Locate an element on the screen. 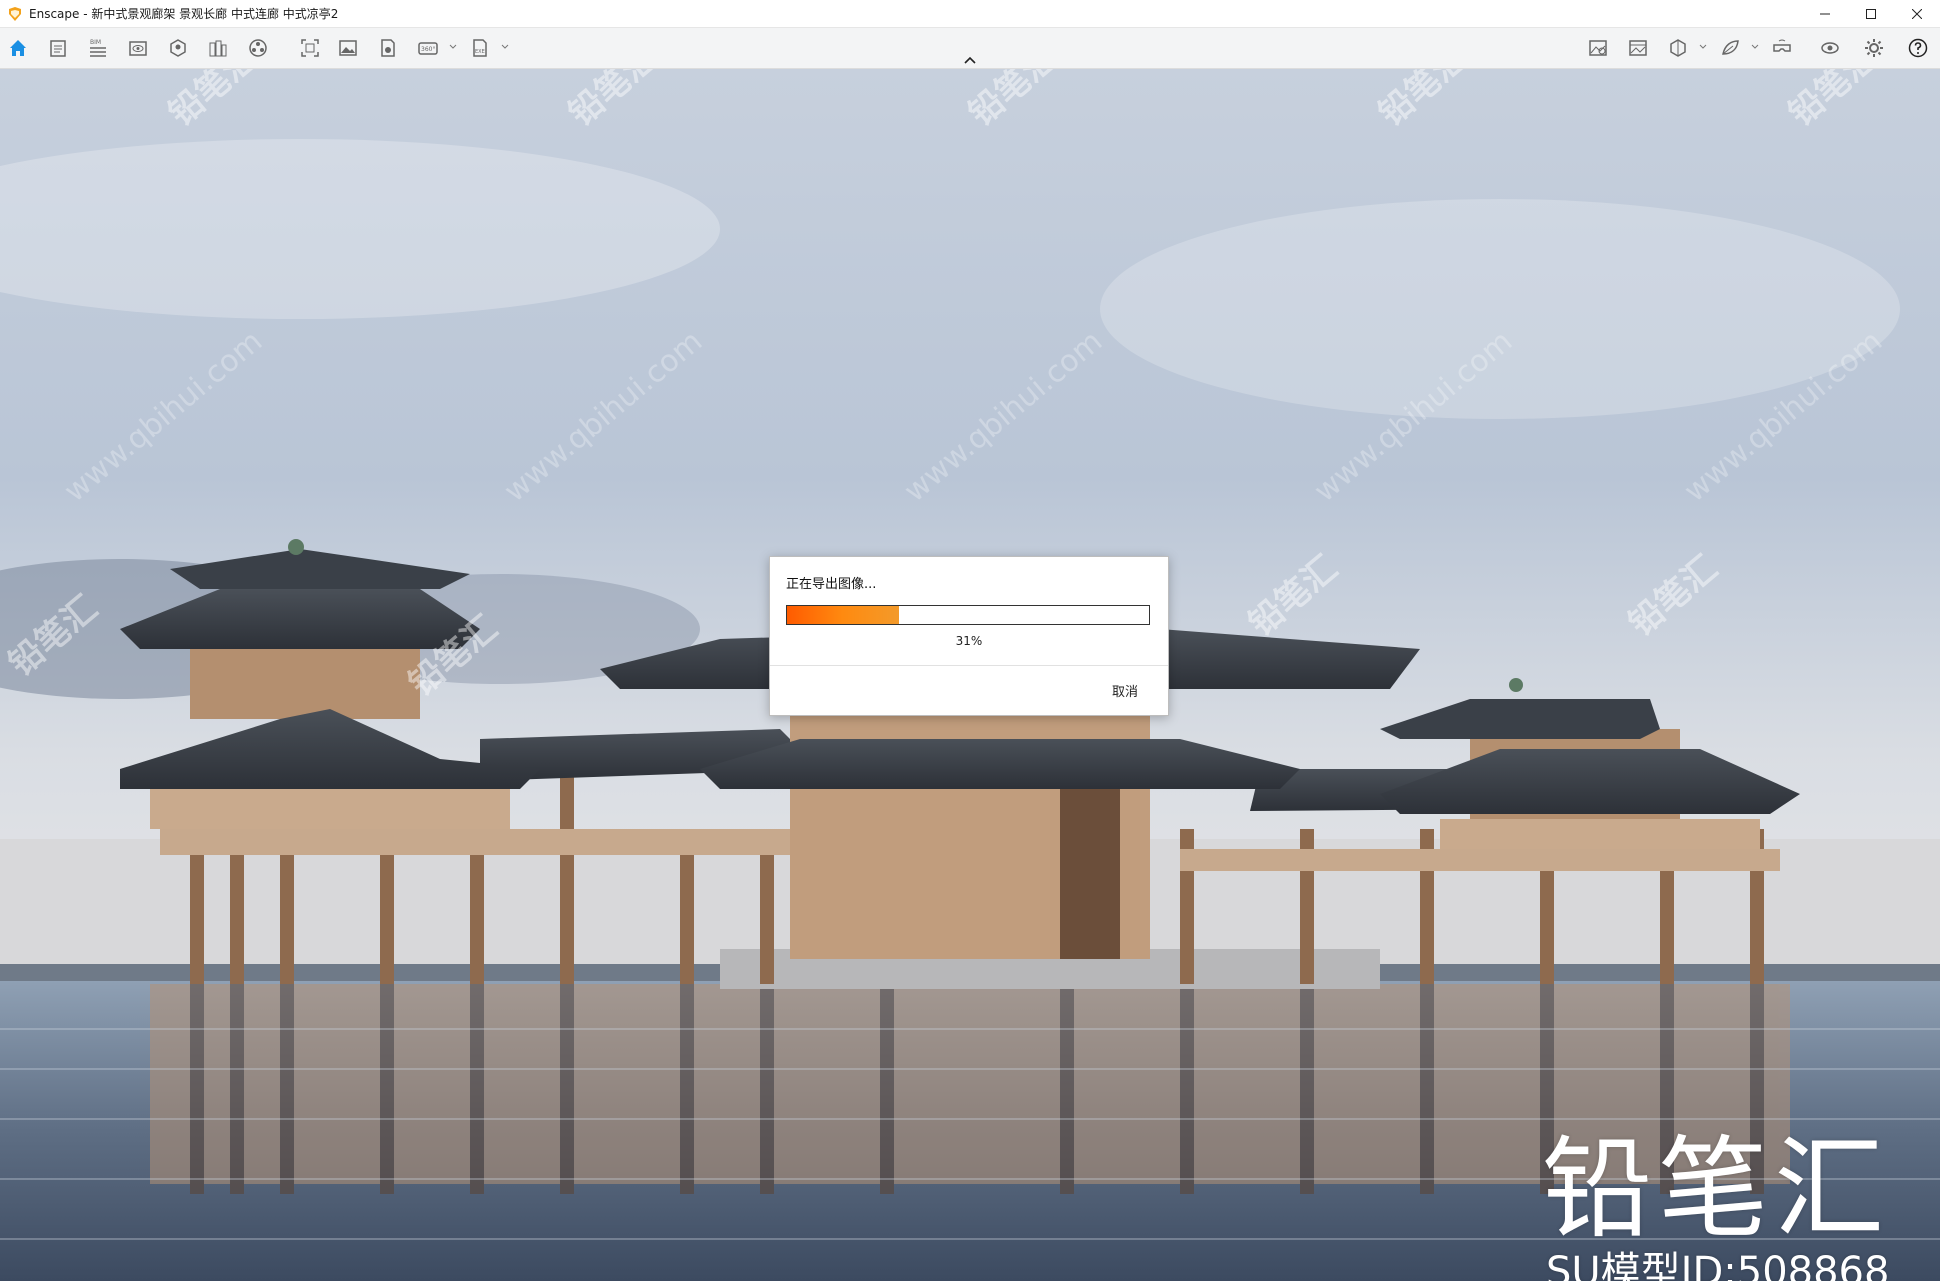  library-icon is located at coordinates (218, 48).